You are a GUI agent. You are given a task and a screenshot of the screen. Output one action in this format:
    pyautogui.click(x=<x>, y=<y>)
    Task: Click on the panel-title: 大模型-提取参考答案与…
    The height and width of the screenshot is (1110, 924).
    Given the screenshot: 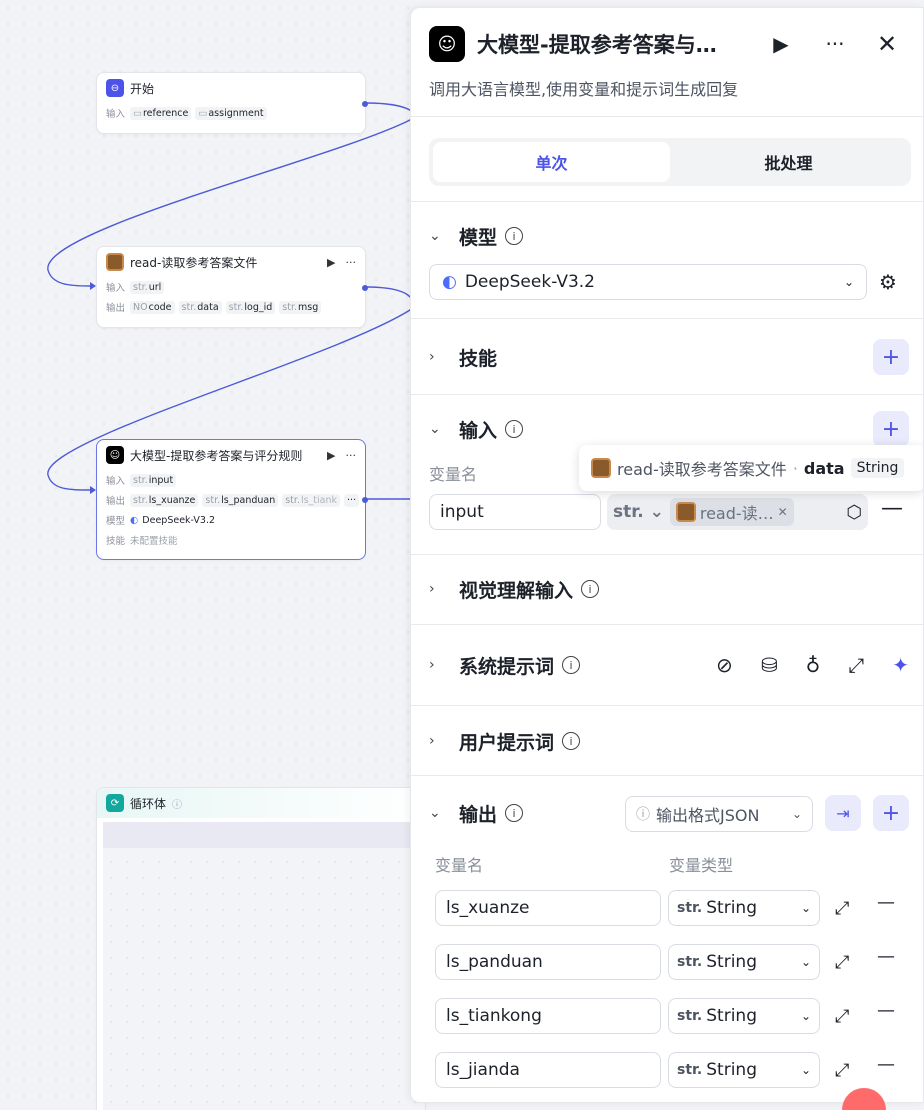 What is the action you would take?
    pyautogui.click(x=620, y=44)
    